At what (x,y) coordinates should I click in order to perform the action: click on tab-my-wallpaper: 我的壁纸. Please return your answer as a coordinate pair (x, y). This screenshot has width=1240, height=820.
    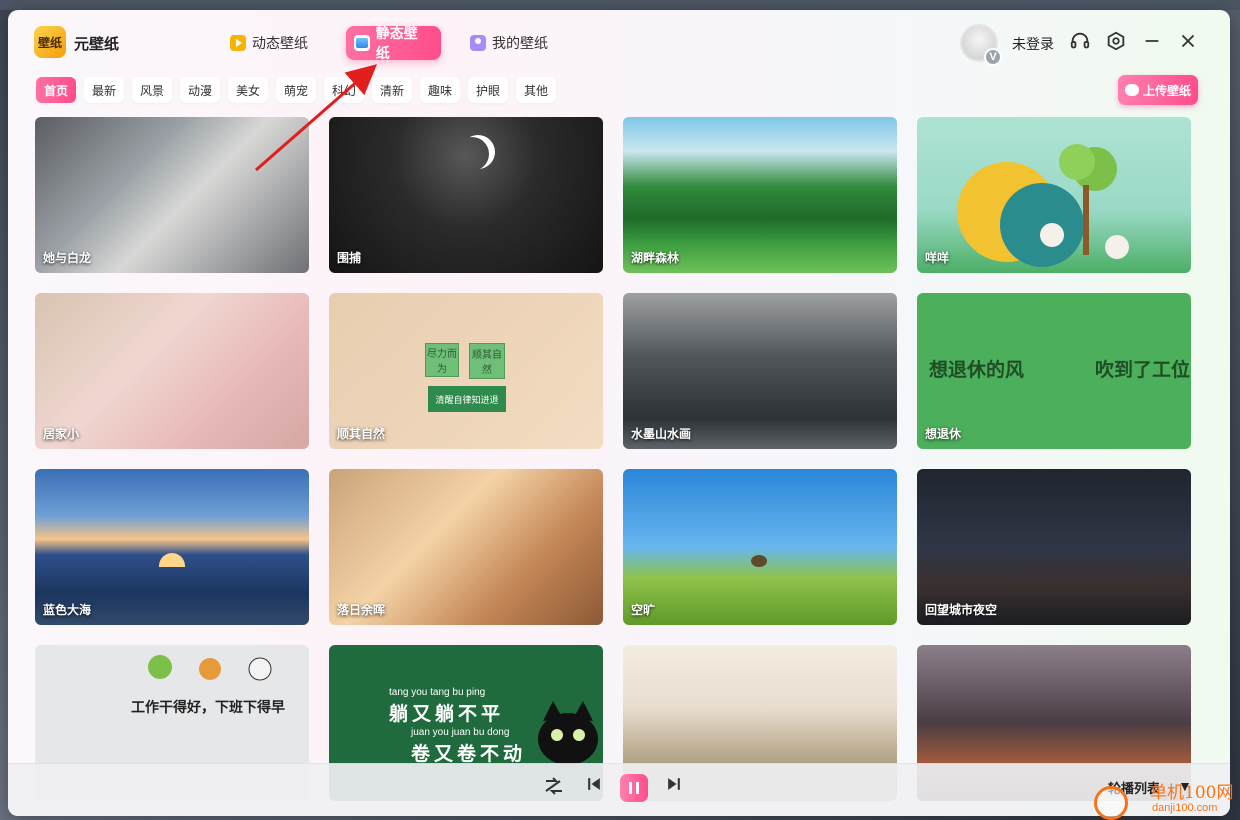
    Looking at the image, I should click on (510, 43).